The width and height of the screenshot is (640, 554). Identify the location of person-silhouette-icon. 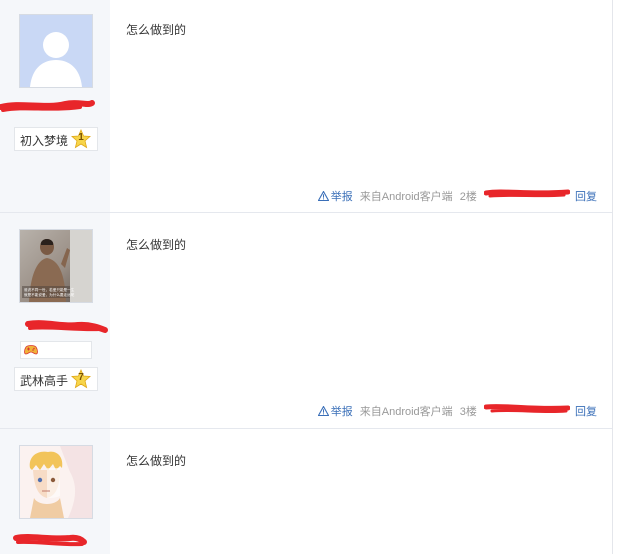
(56, 51).